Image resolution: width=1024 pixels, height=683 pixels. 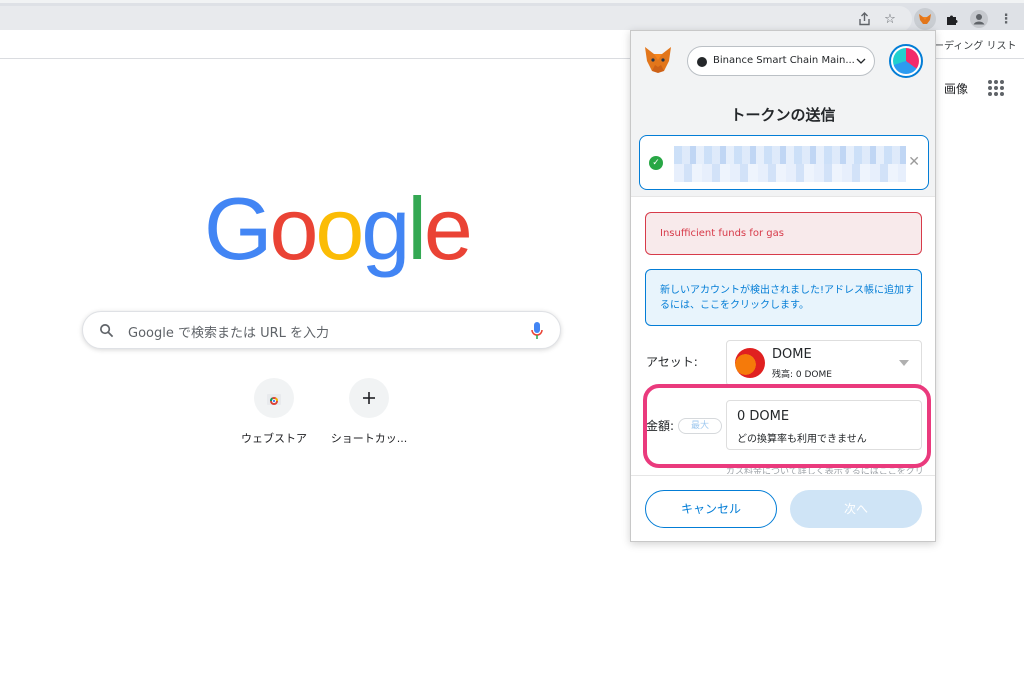 I want to click on logo-letter: g, so click(x=385, y=228).